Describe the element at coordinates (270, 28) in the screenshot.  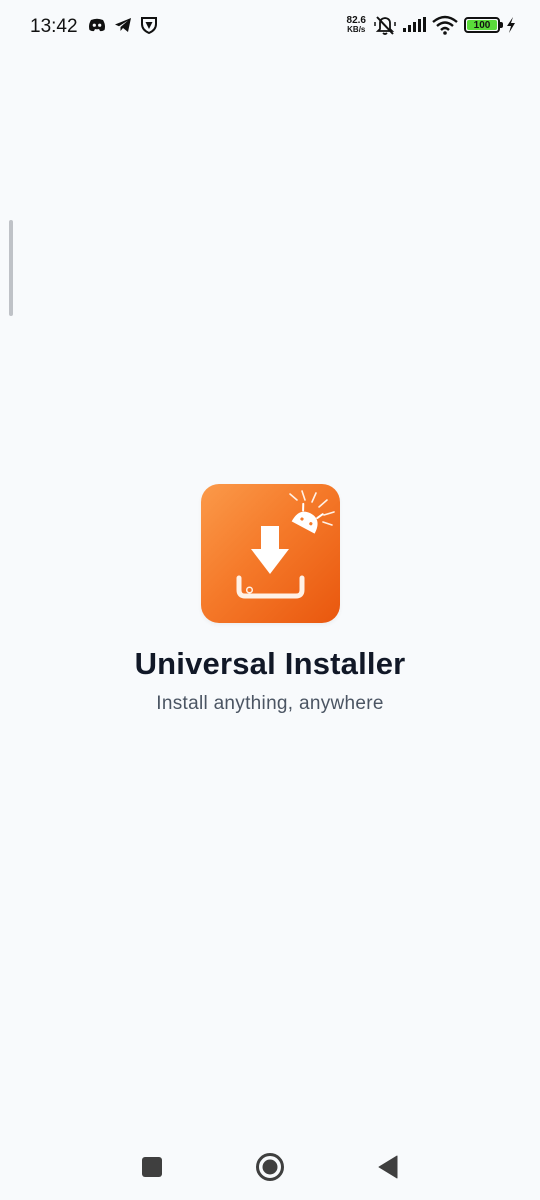
I see `status-bar: 13:42 82.6 KB/s 100` at that location.